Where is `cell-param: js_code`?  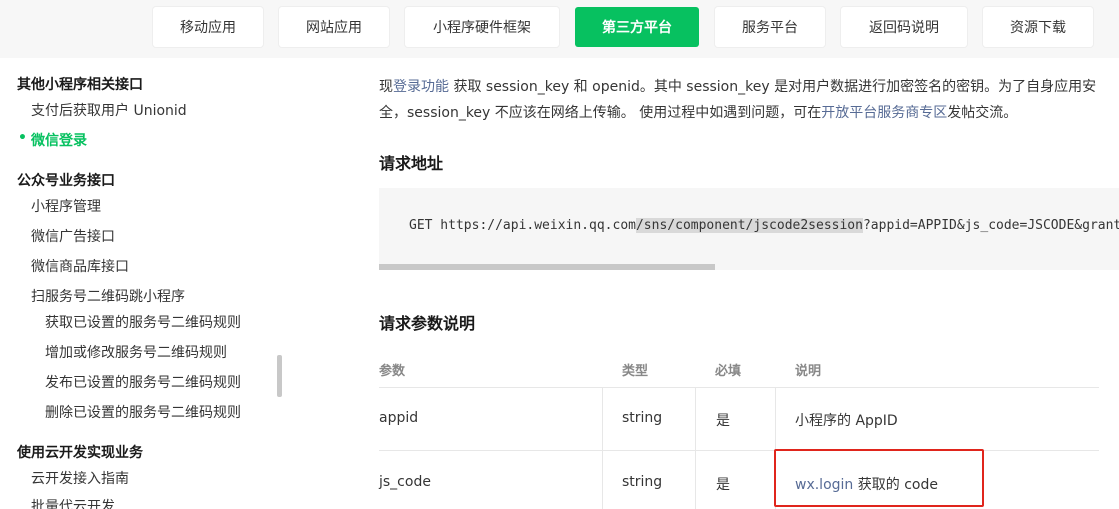
cell-param: js_code is located at coordinates (405, 482).